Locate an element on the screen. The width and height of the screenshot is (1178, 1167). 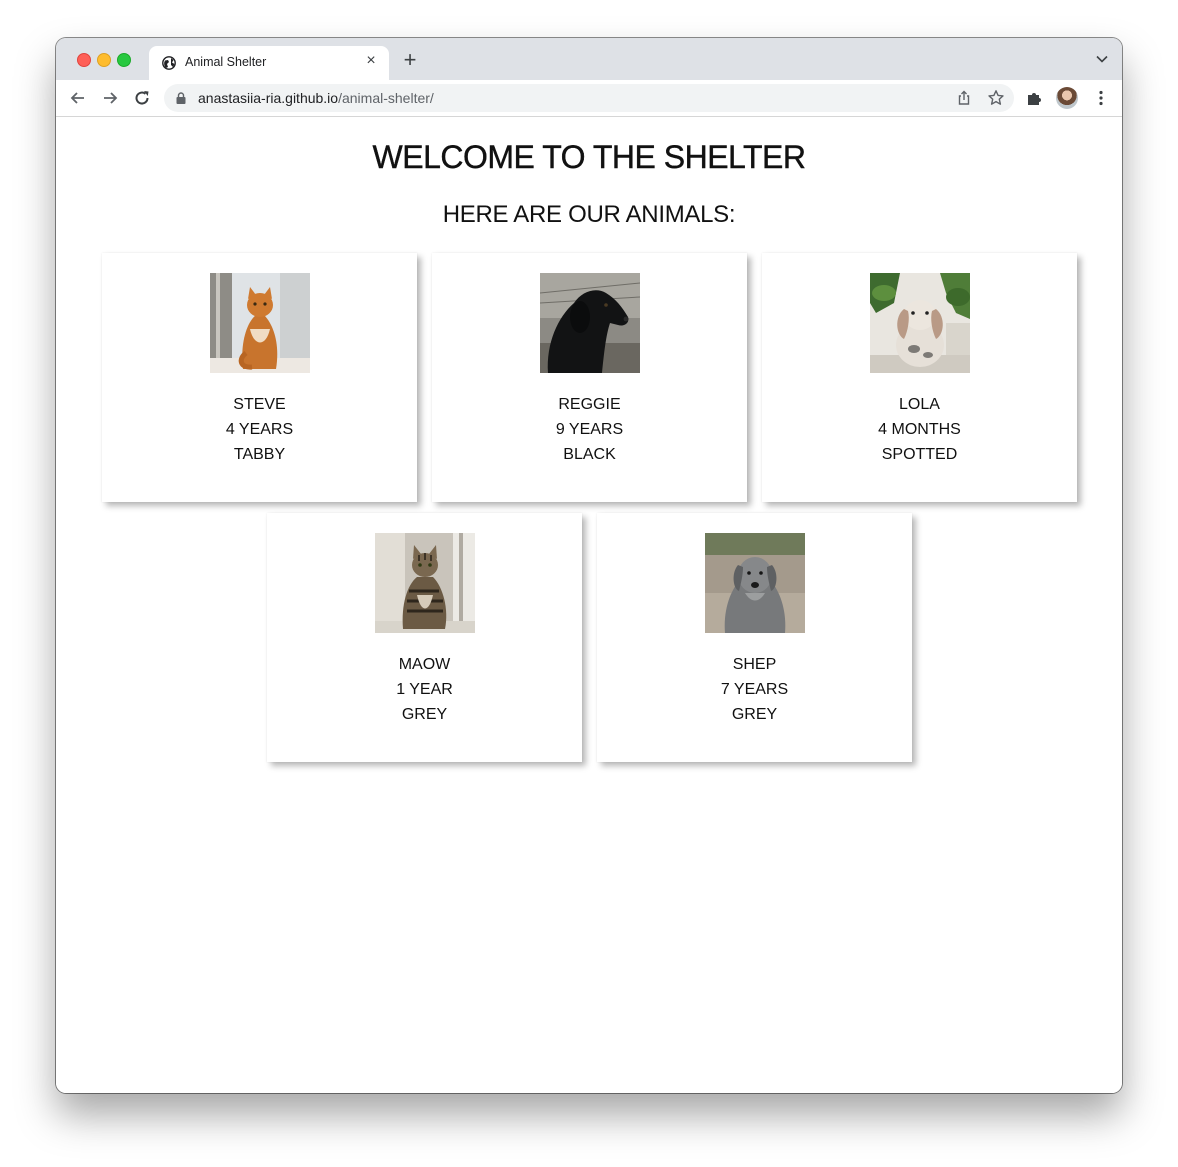
share-icon is located at coordinates (964, 98).